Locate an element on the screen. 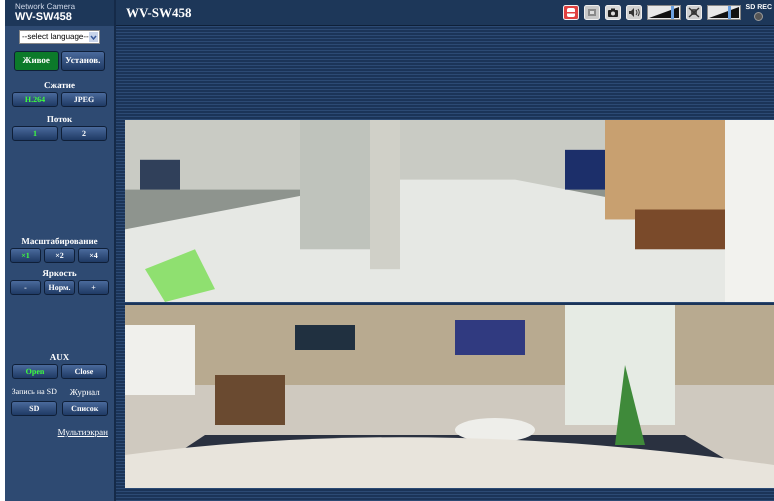  option-button: Close is located at coordinates (84, 371).